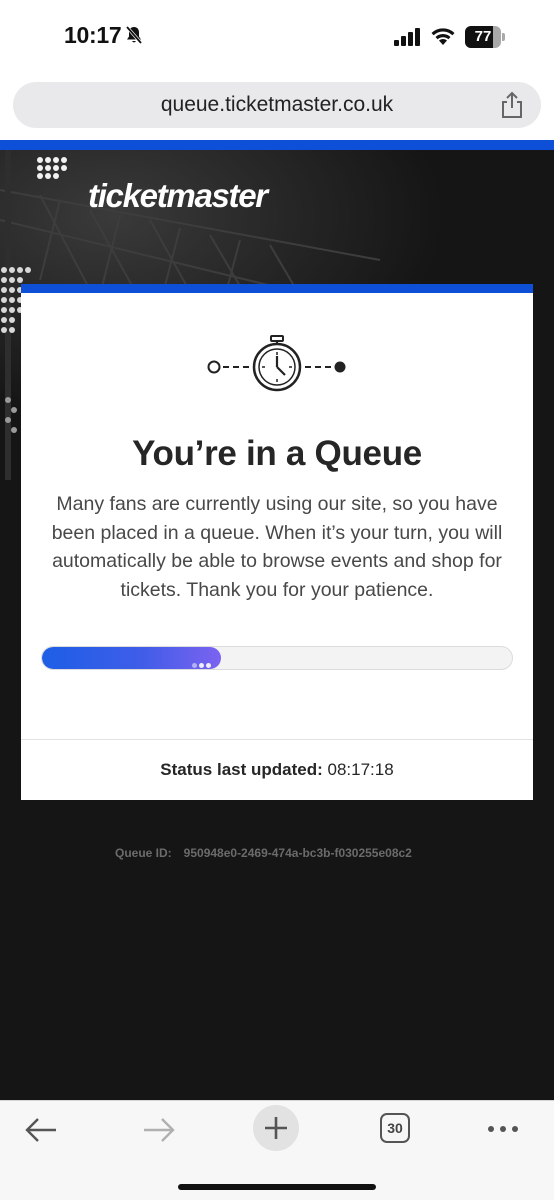 The image size is (554, 1200). I want to click on progress-dots-icon, so click(200, 662).